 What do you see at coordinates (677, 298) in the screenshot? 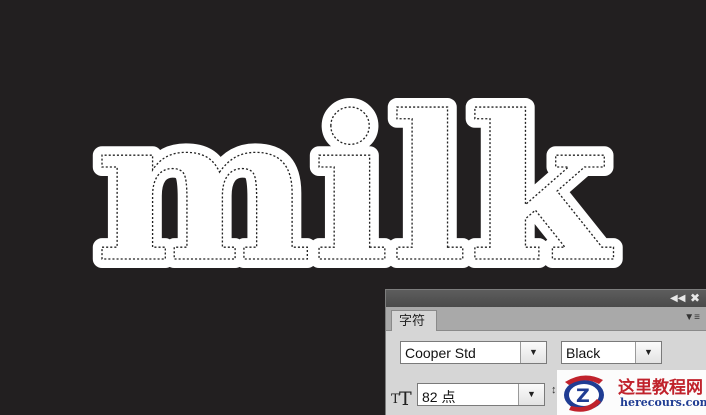
I see `double-arrow-left-icon: ◀◀` at bounding box center [677, 298].